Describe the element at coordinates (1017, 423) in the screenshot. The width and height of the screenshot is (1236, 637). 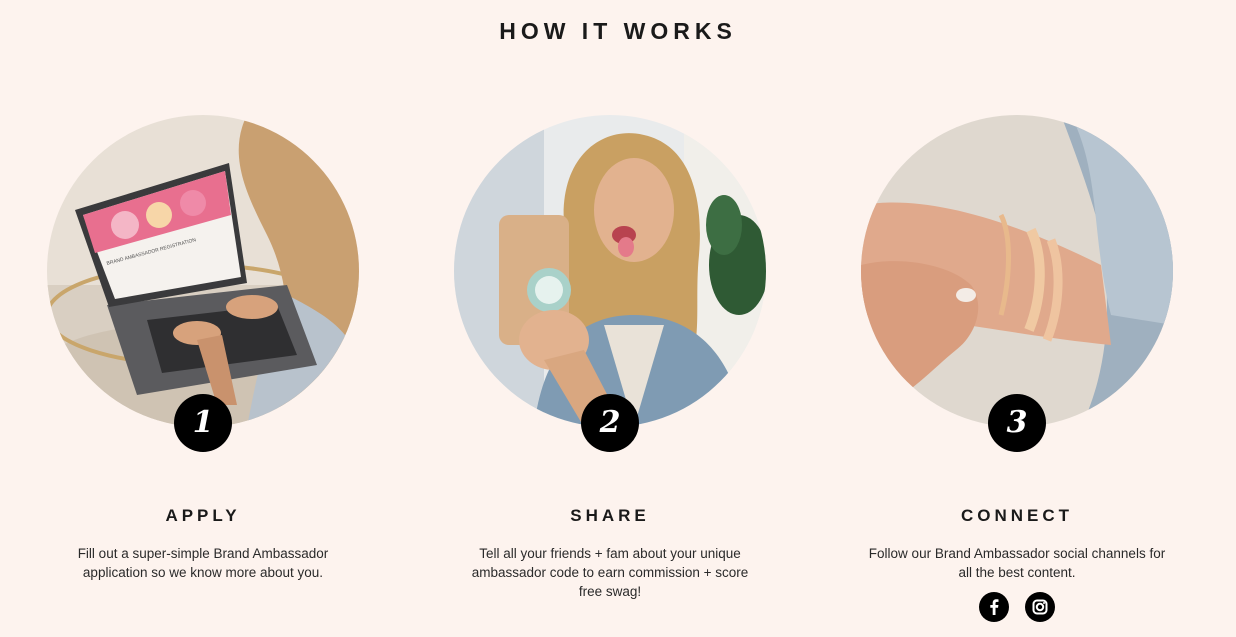
I see `step-number-badge: 3` at that location.